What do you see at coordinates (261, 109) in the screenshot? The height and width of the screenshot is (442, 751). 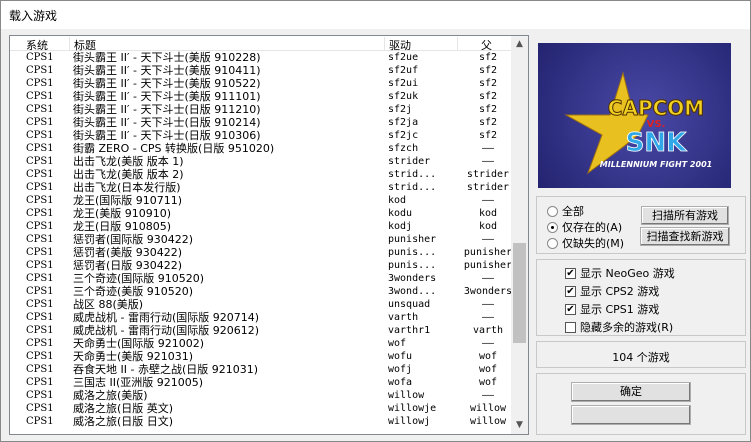 I see `table-row: CPS1 街头霸王 II′ - 天下斗士(日版 911210) sf2j sf2` at bounding box center [261, 109].